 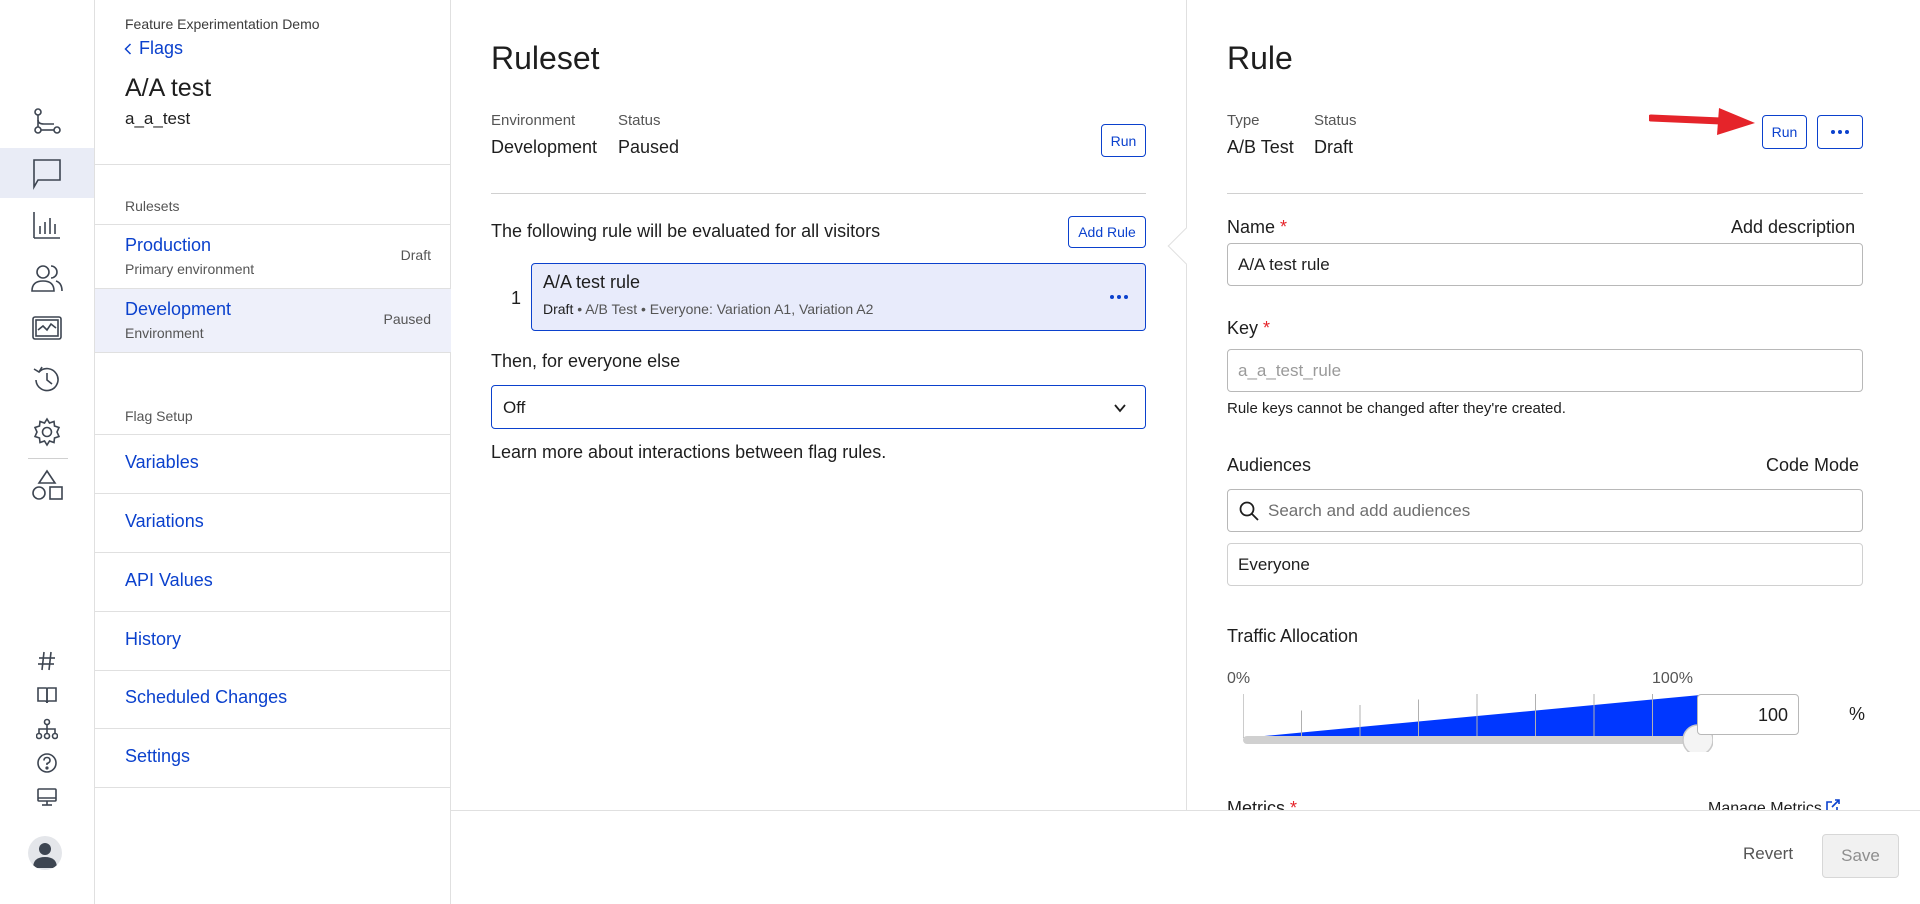 What do you see at coordinates (1107, 232) in the screenshot?
I see `add-rule-button: Add Rule` at bounding box center [1107, 232].